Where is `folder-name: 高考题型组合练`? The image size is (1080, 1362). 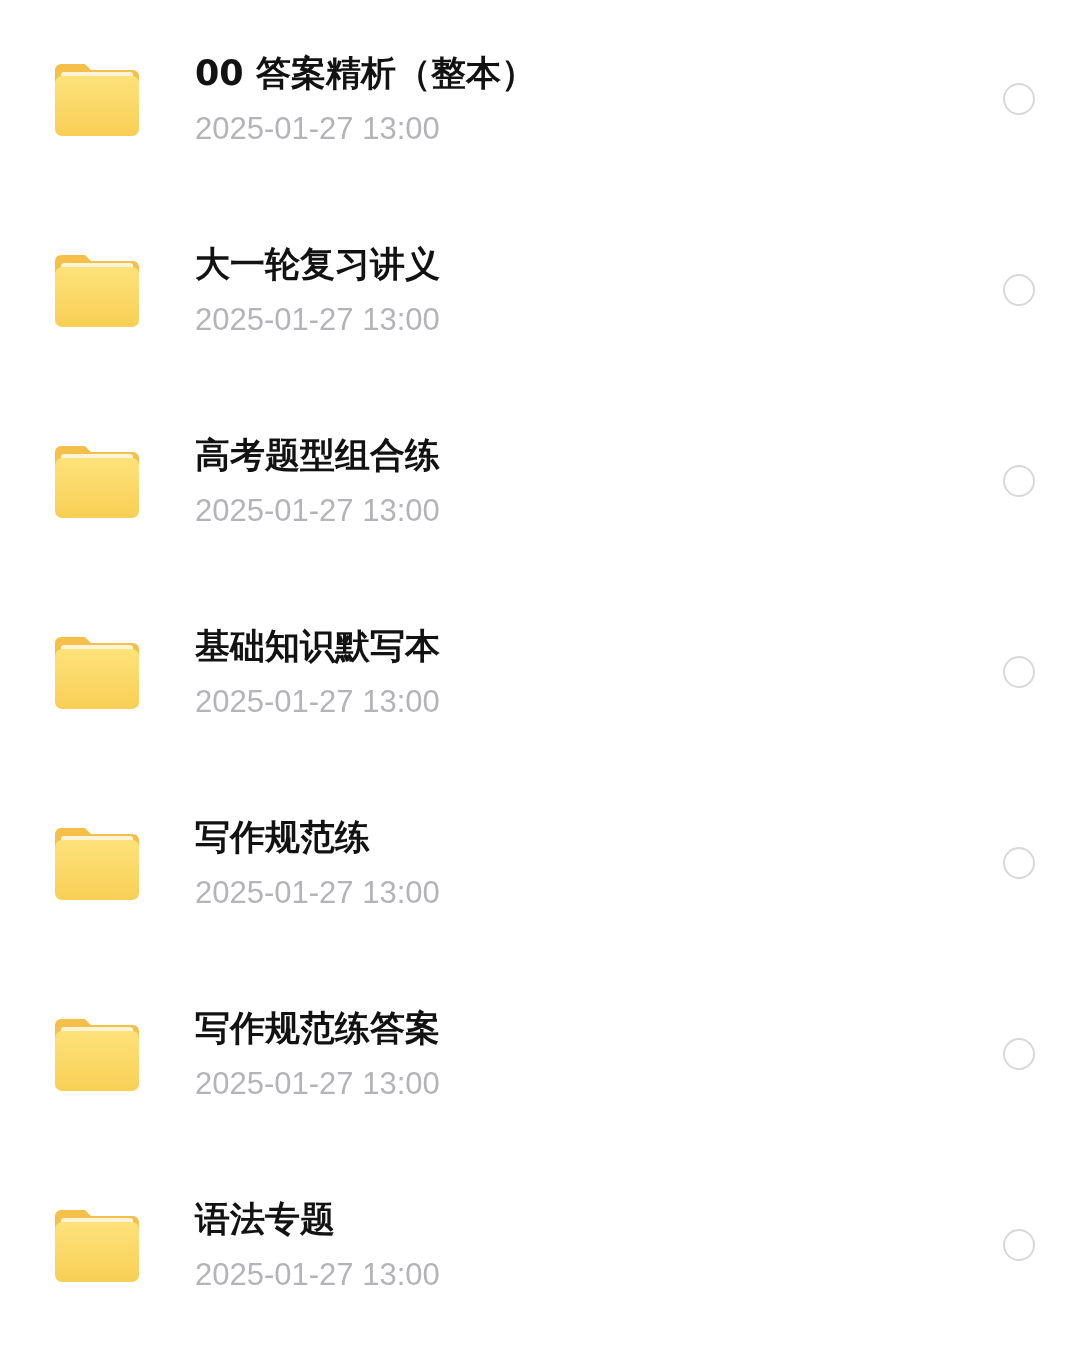
folder-name: 高考题型组合练 is located at coordinates (318, 455).